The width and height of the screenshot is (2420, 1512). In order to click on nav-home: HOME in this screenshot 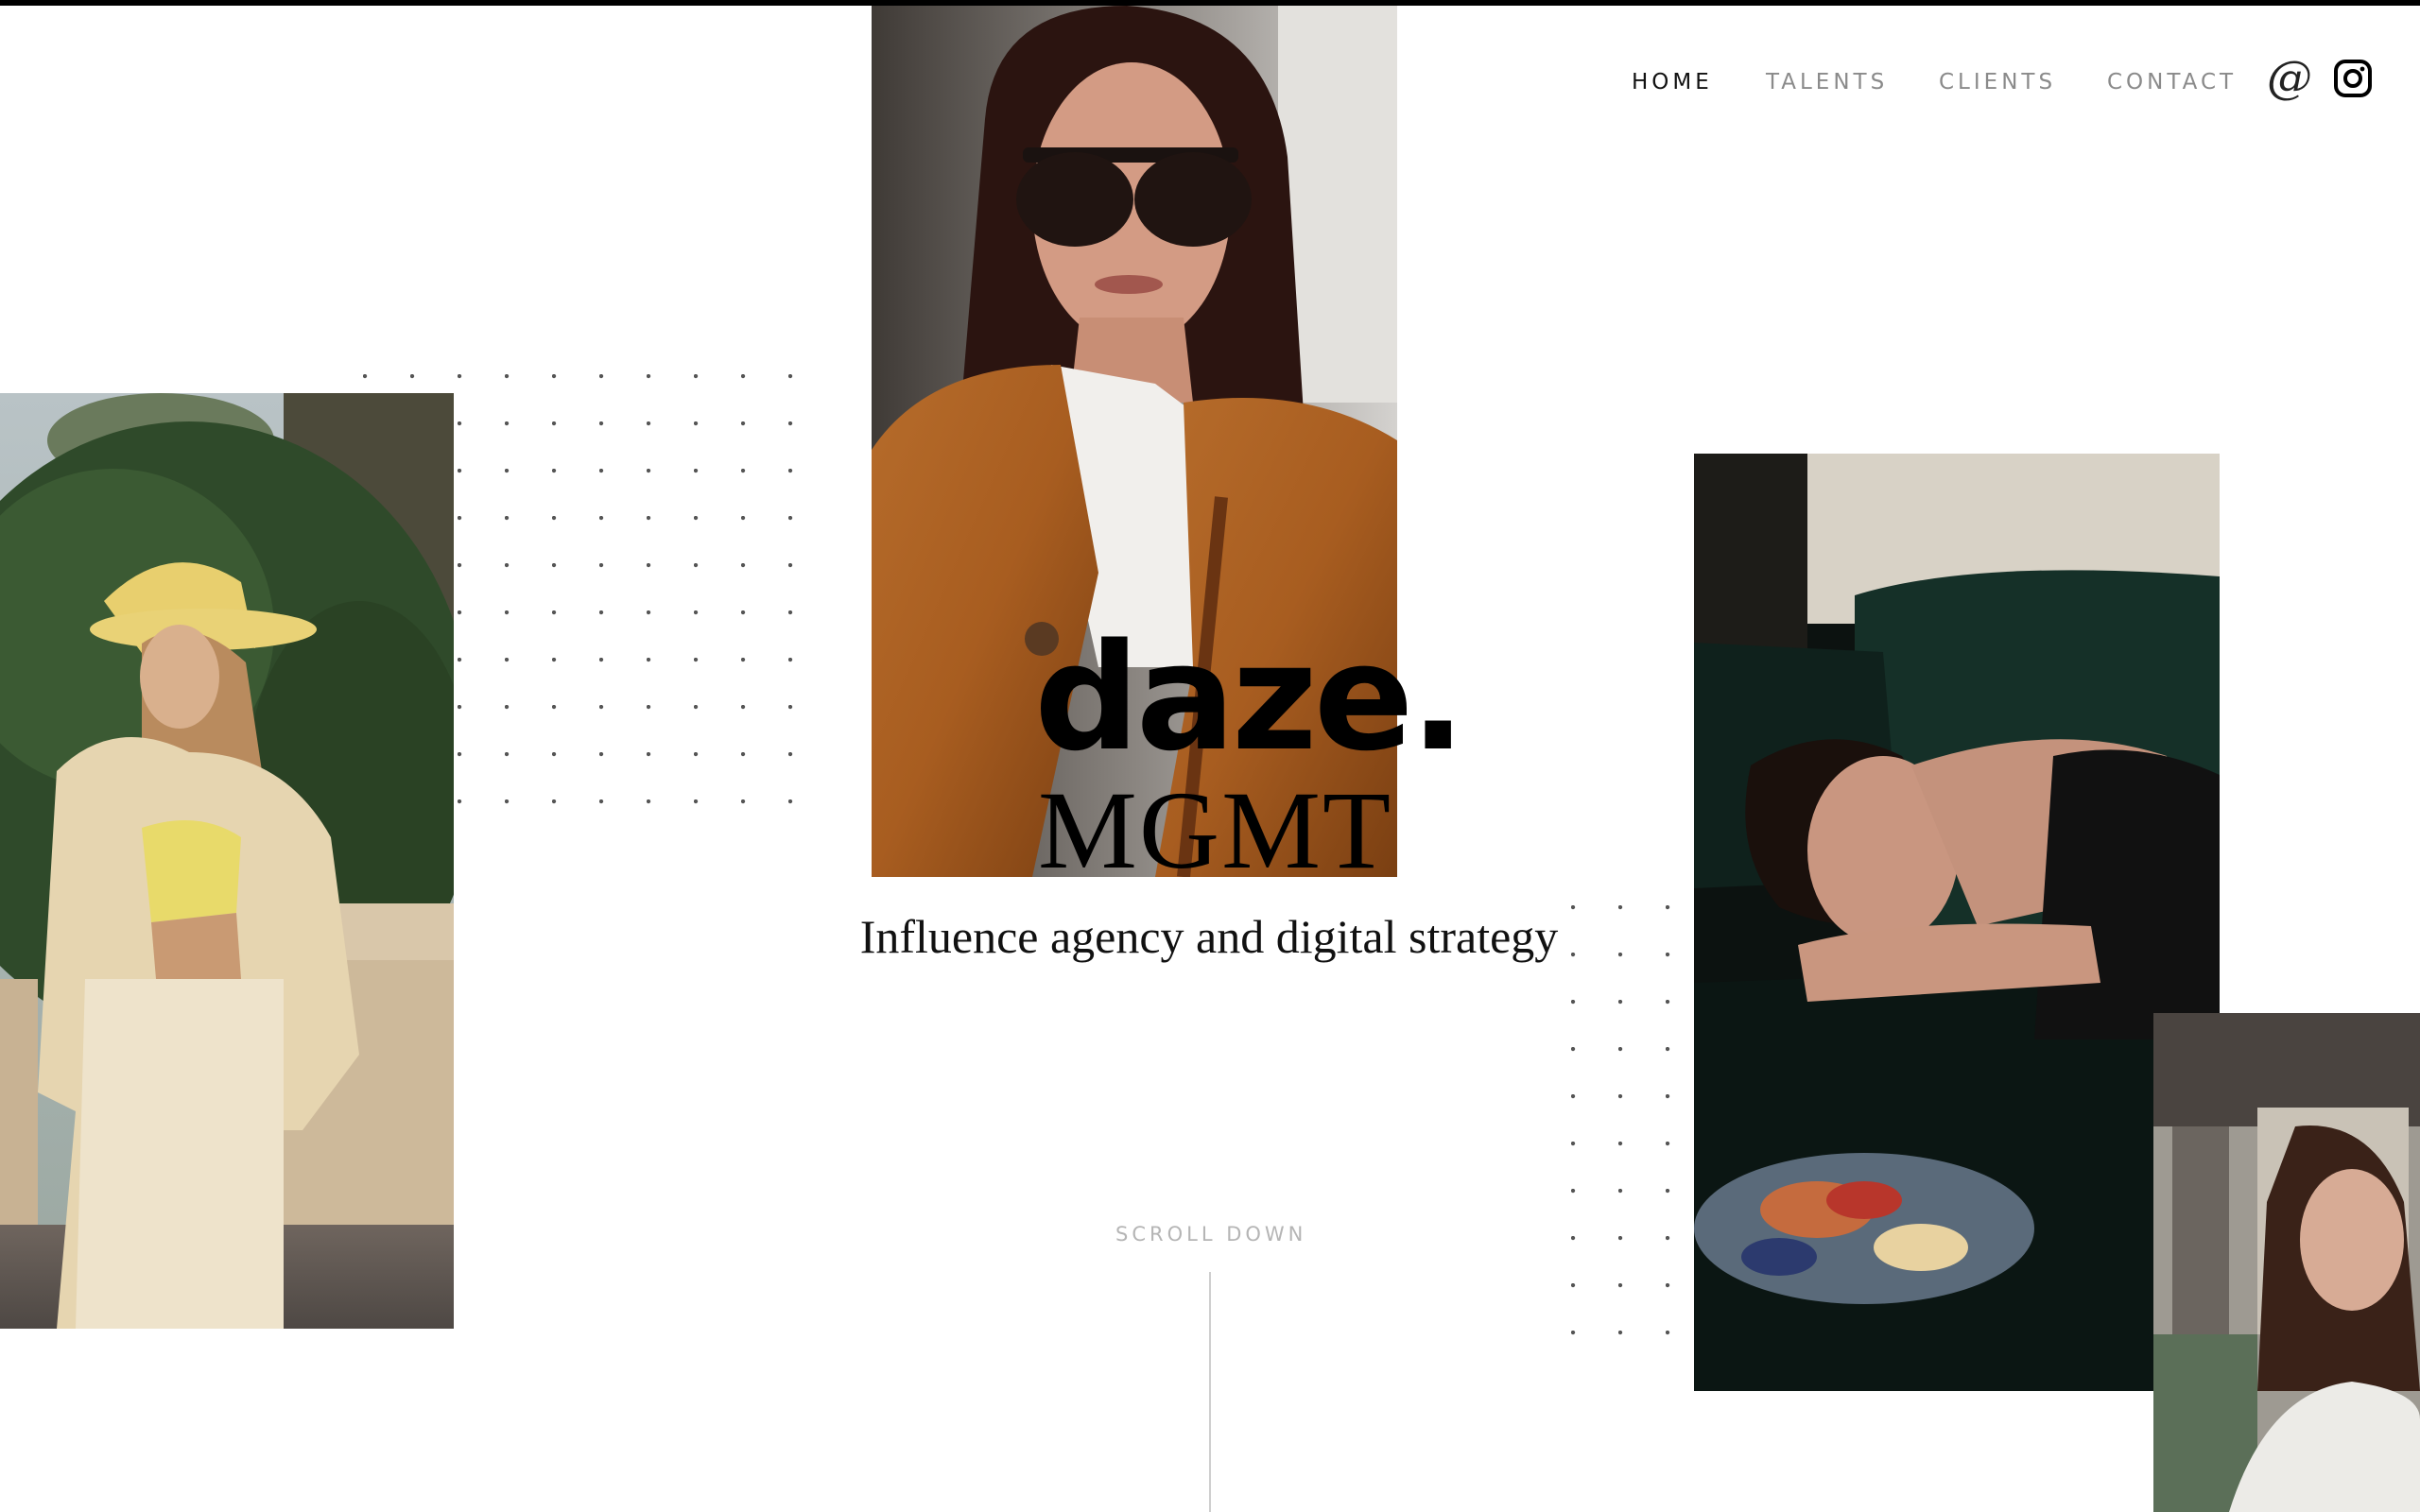, I will do `click(1672, 82)`.